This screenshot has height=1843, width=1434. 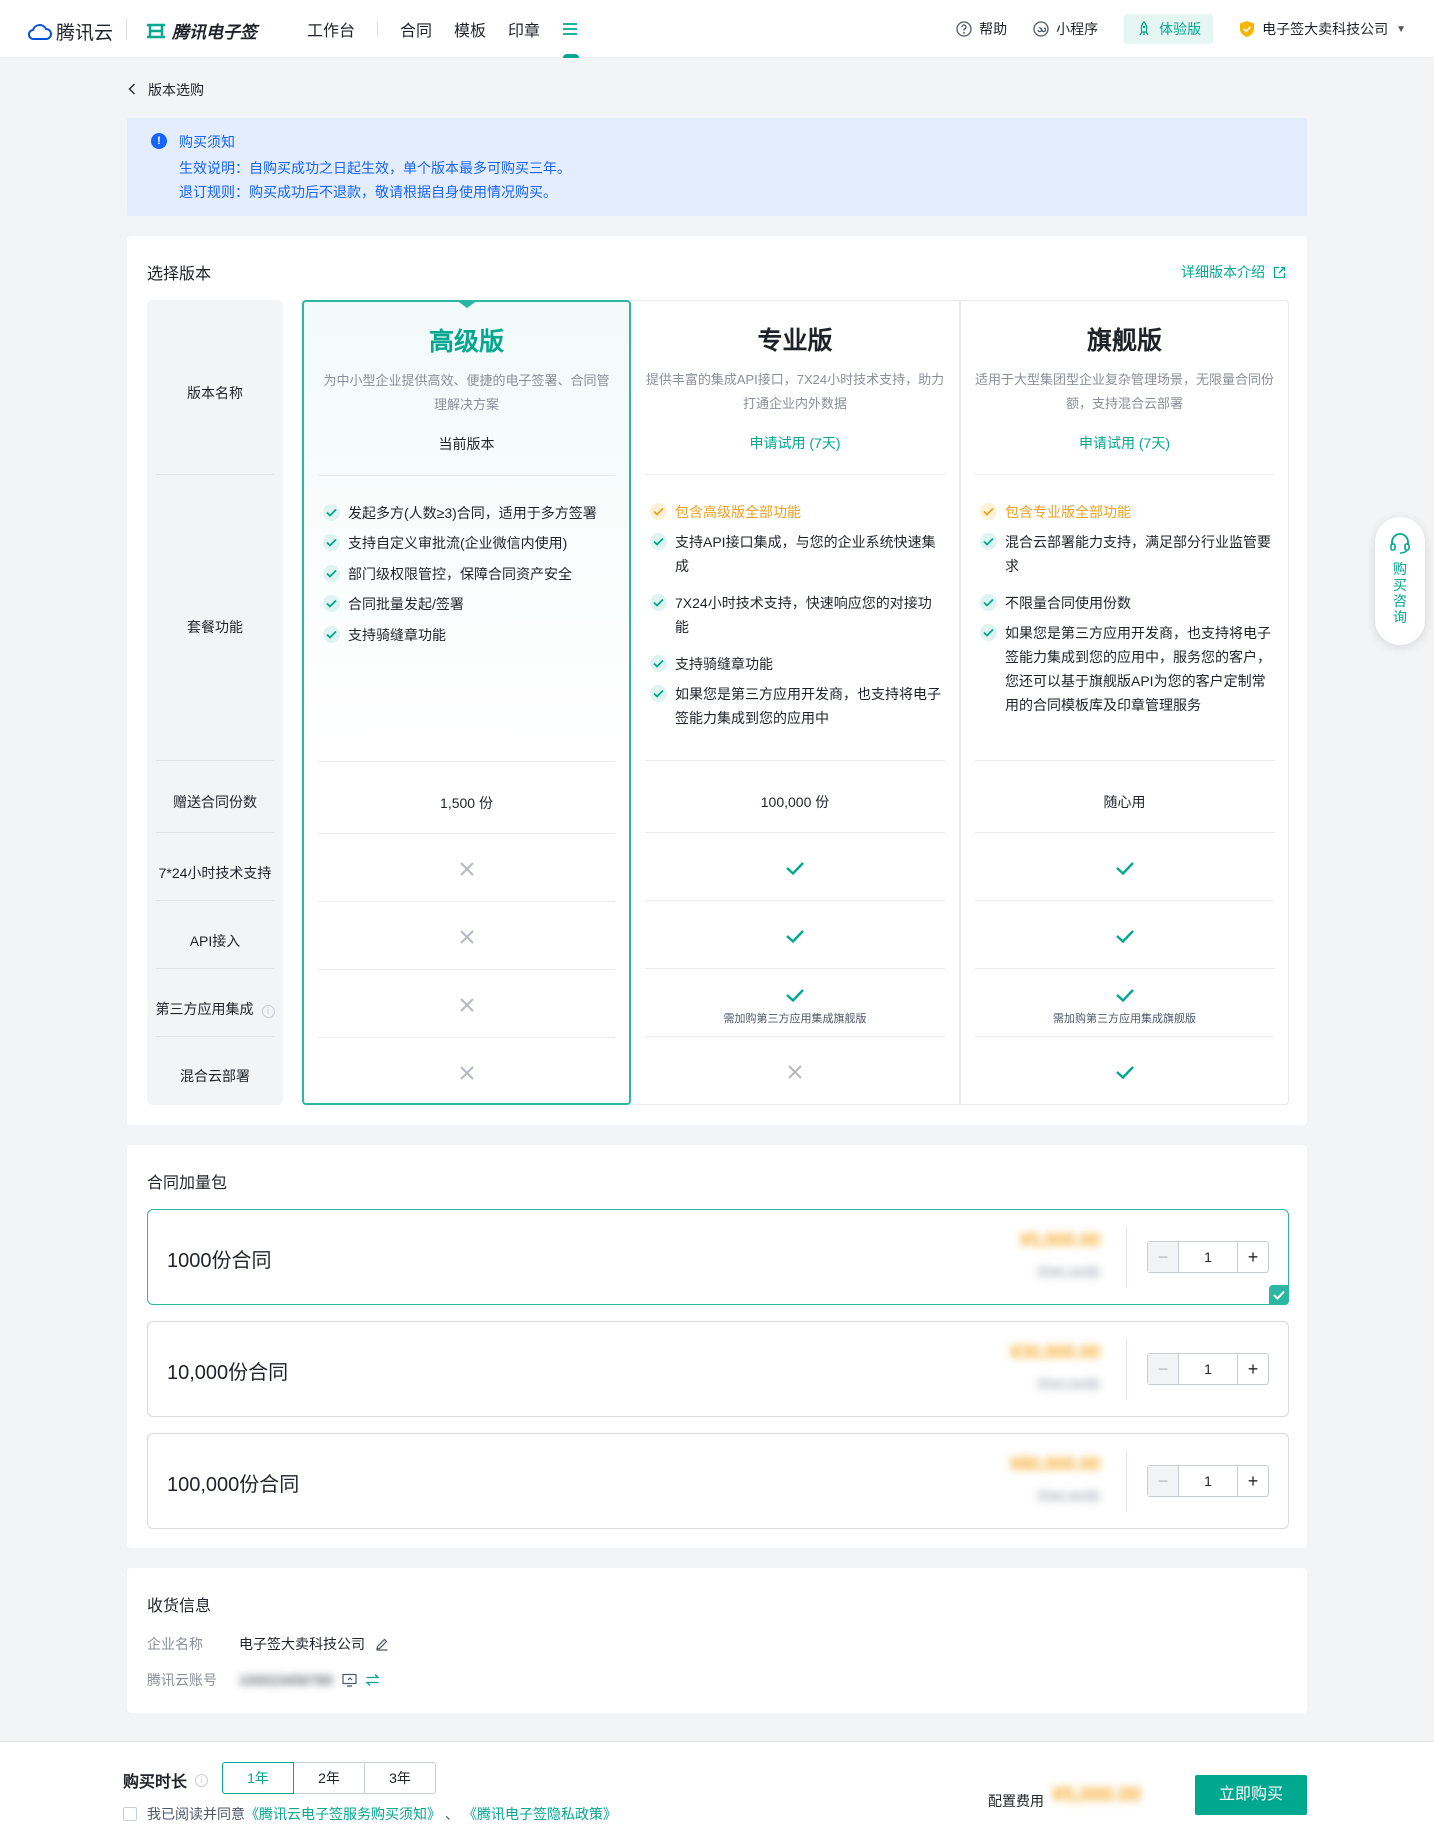 I want to click on thirdparty-note: 需加购第三方应用集成旗舰版, so click(x=795, y=1019).